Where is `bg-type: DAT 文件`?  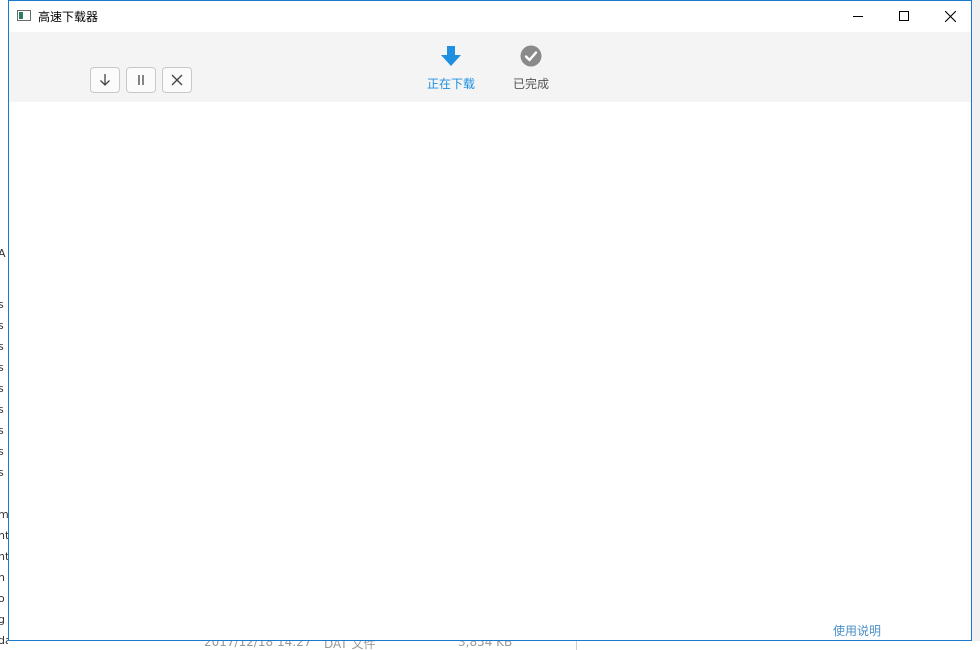
bg-type: DAT 文件 is located at coordinates (350, 645).